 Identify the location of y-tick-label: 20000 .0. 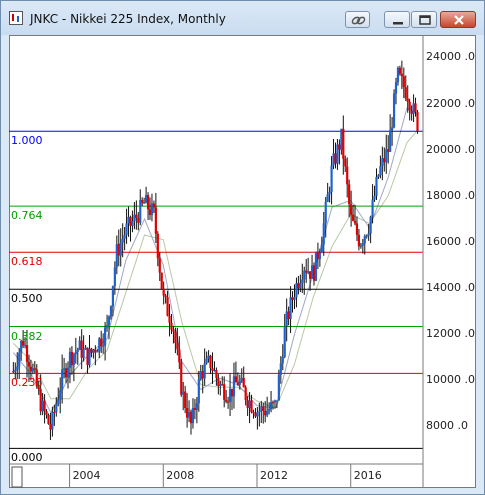
(450, 149).